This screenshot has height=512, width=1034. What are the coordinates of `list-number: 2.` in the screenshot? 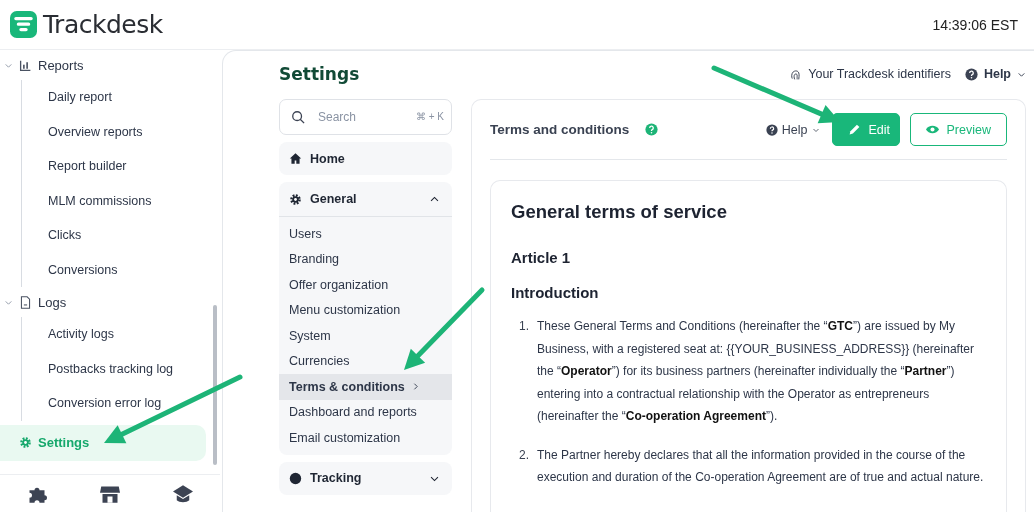 It's located at (524, 455).